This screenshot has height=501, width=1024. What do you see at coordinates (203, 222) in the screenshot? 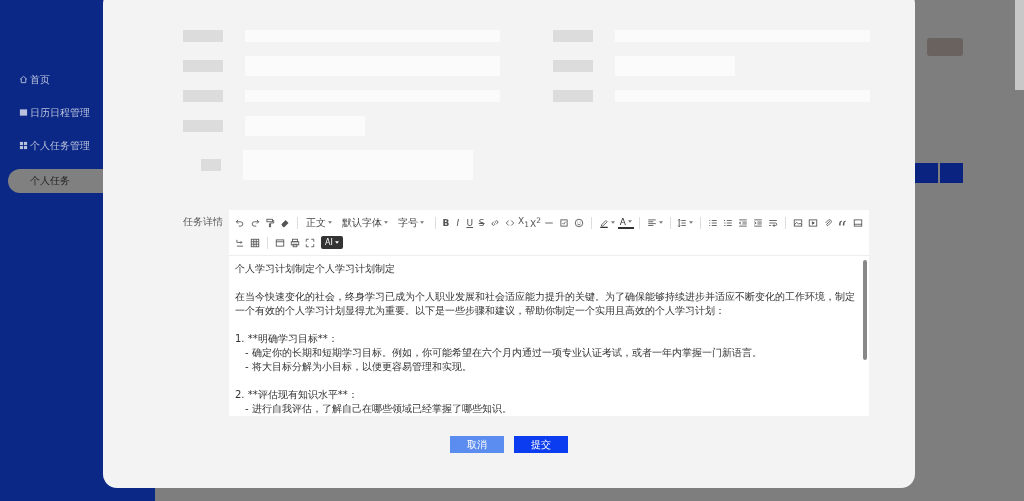
I see `field-label: 任务详情` at bounding box center [203, 222].